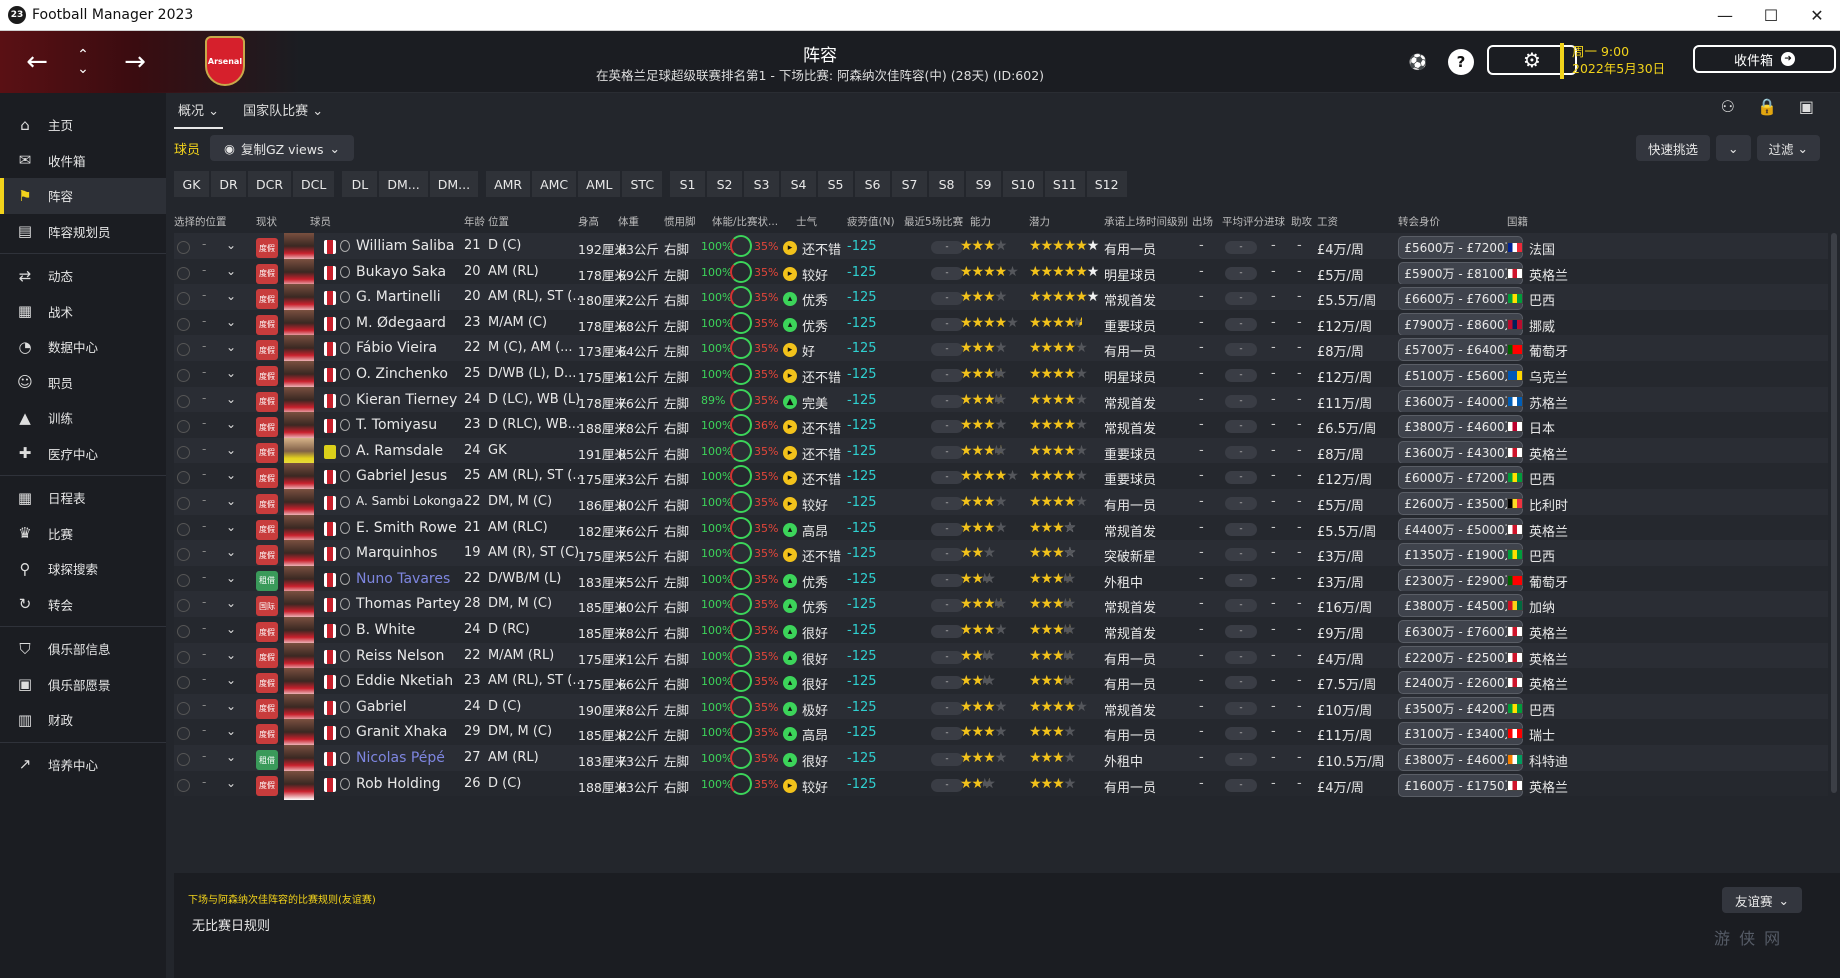 The image size is (1840, 978). I want to click on position-button: STC, so click(642, 184).